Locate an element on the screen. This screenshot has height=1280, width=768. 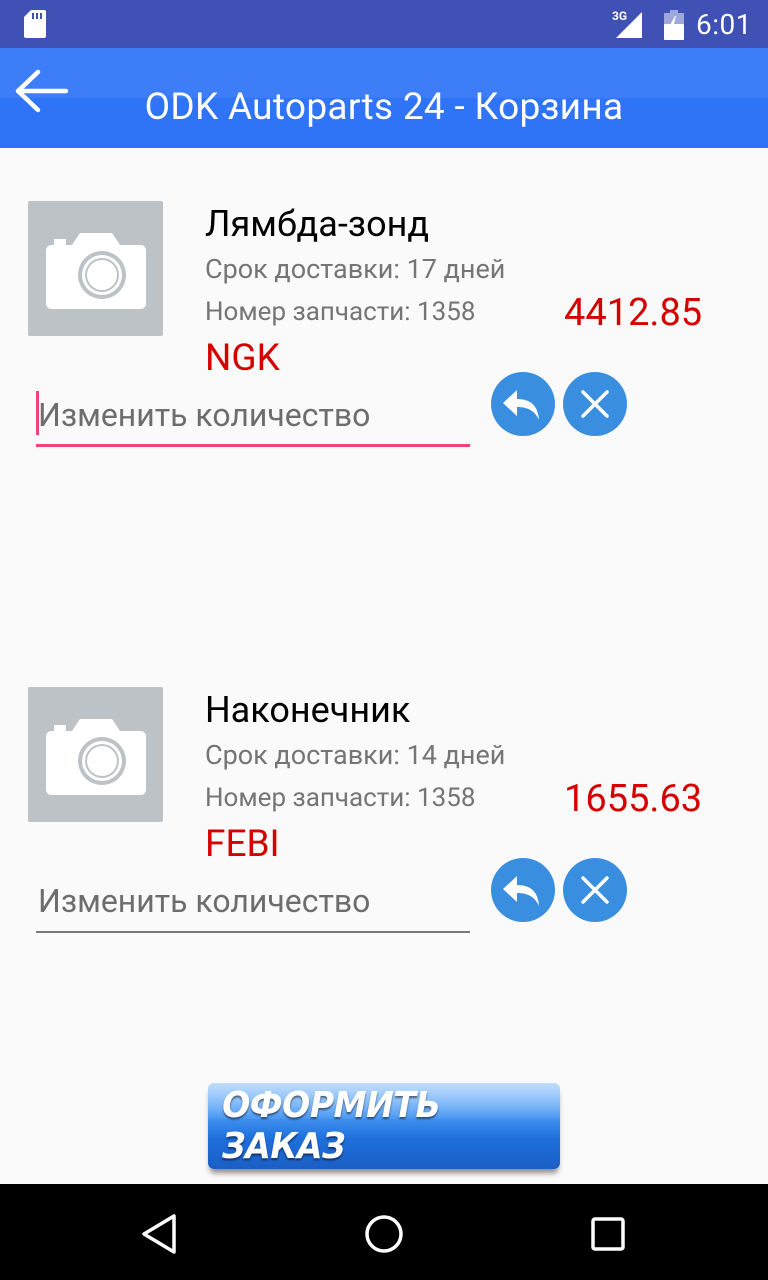
nav-recents-button is located at coordinates (608, 1234).